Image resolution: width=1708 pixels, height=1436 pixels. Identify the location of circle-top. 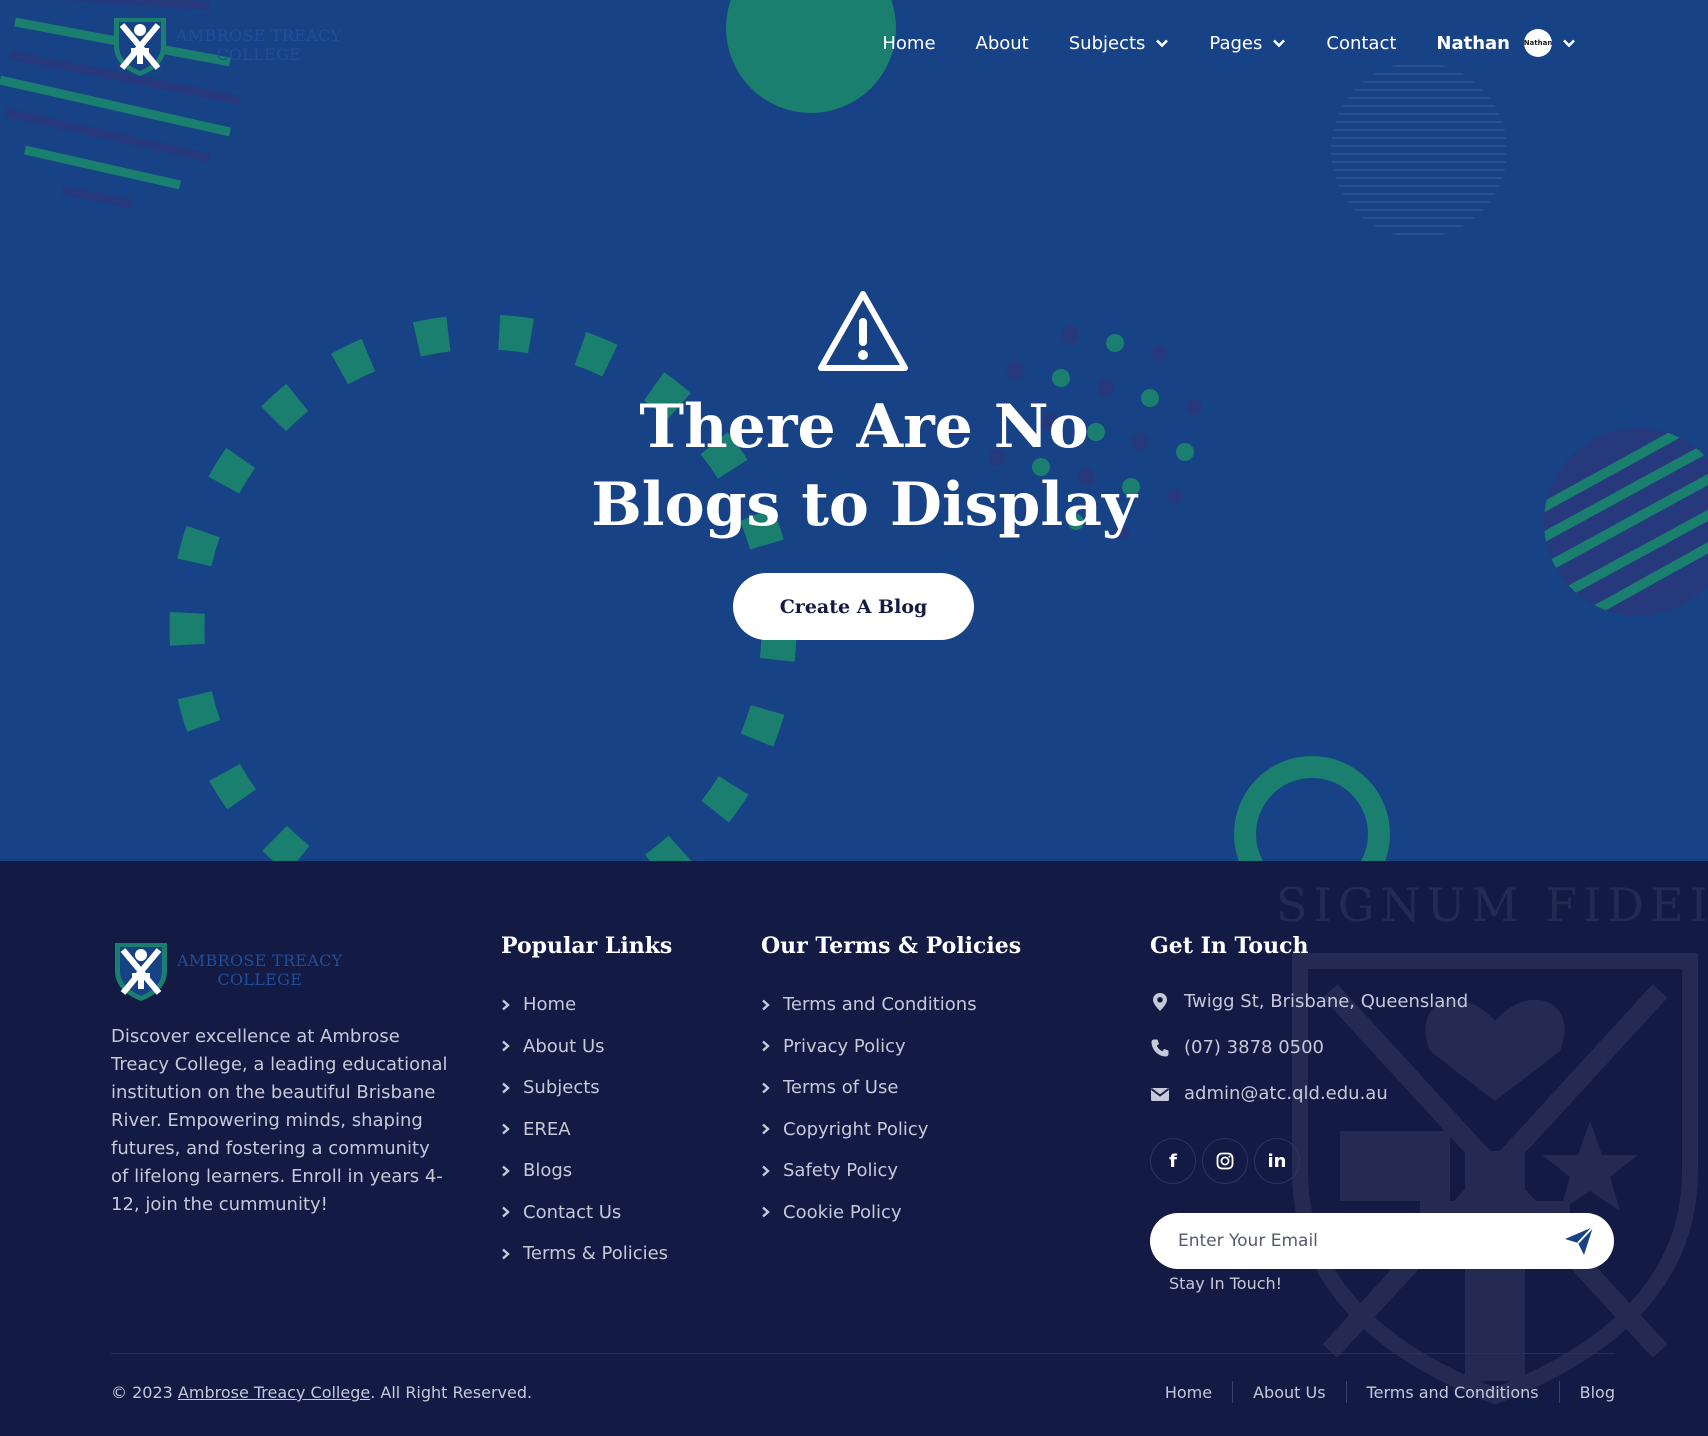
(811, 56).